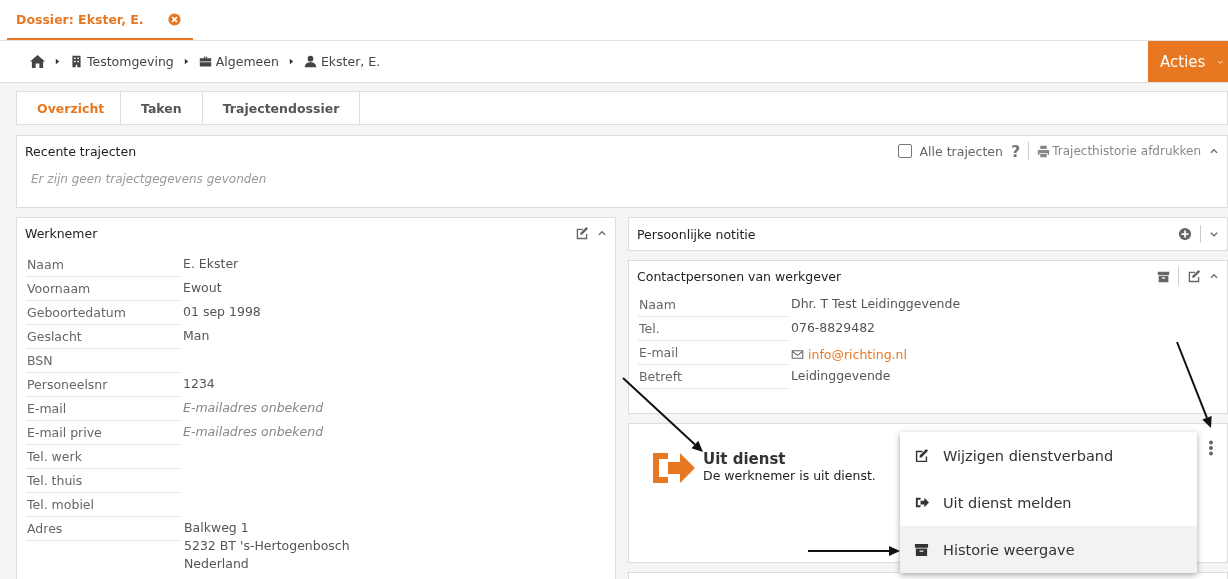 The width and height of the screenshot is (1228, 579). What do you see at coordinates (217, 527) in the screenshot?
I see `address-line: Balkweg 1` at bounding box center [217, 527].